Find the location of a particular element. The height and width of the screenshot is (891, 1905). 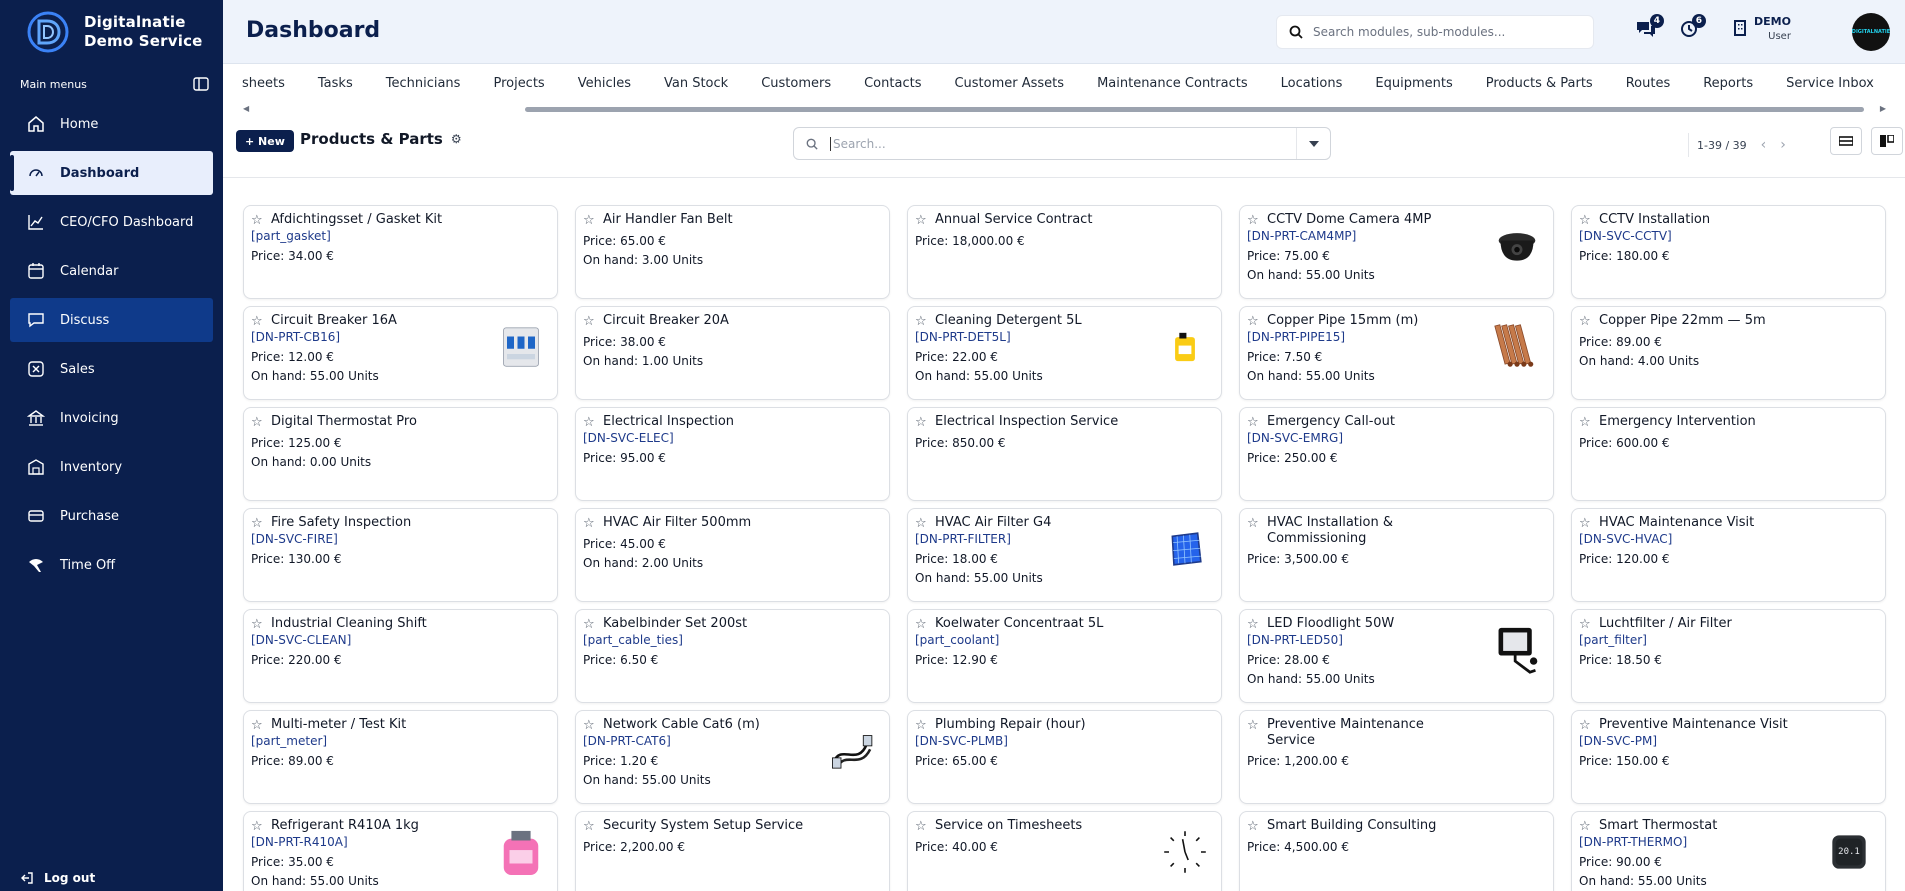

tab-item: Products & Parts is located at coordinates (1539, 77).